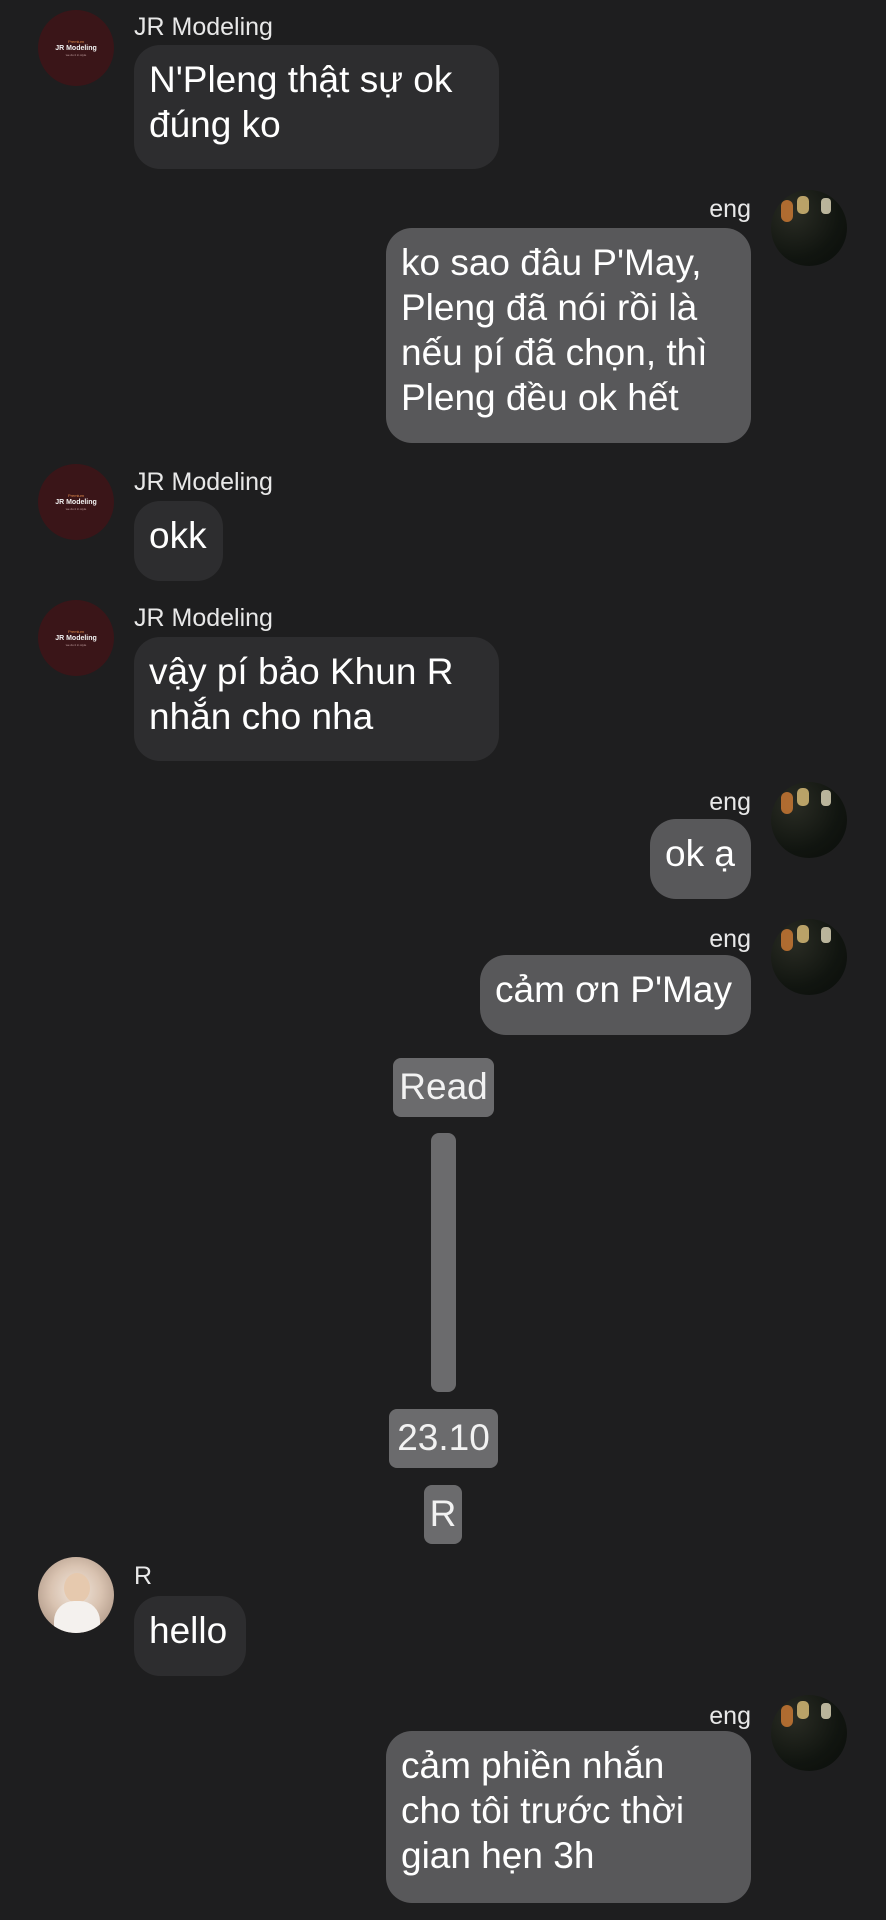  I want to click on message-line: Pleng đều ok hết, so click(540, 397).